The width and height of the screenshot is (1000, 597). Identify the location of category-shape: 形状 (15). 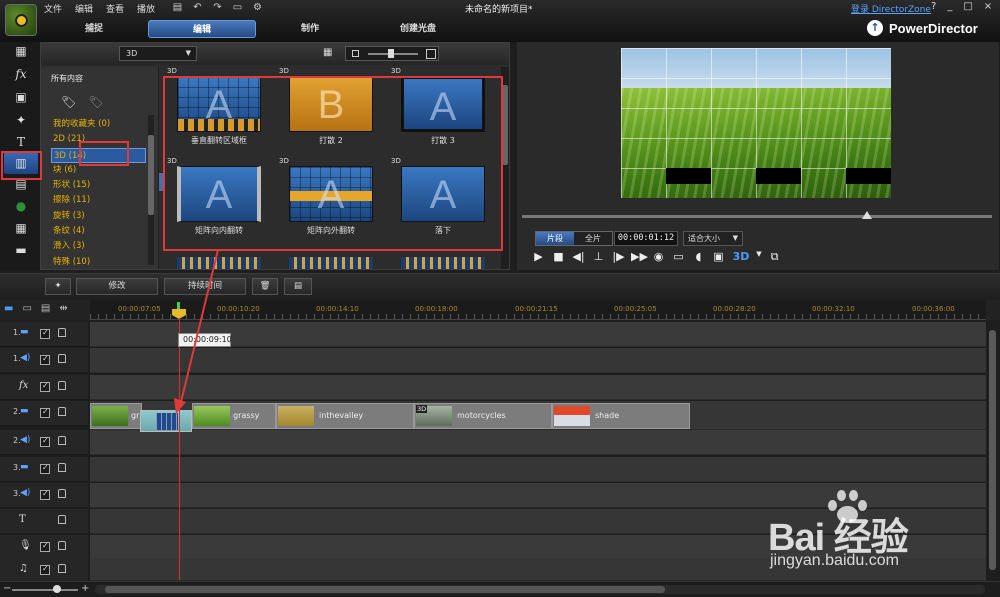
(98, 185).